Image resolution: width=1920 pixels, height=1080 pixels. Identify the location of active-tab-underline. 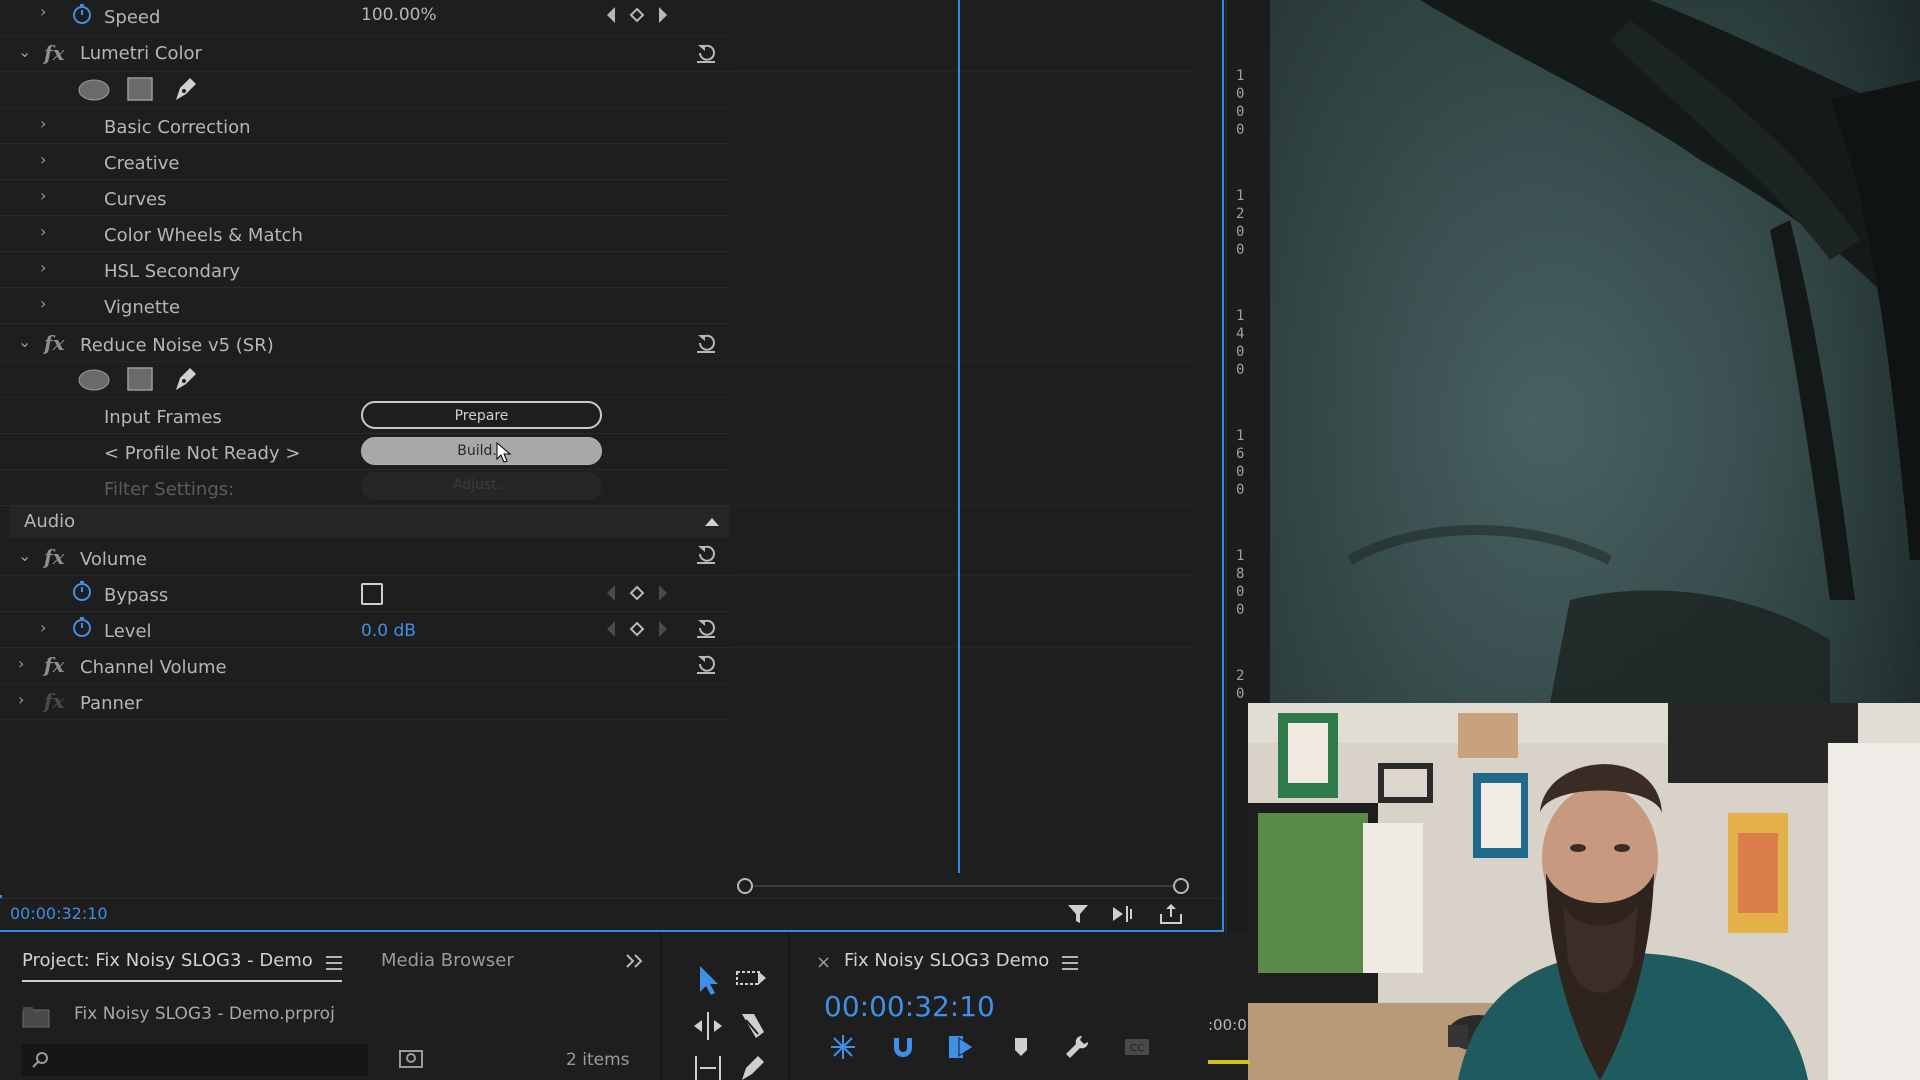
(182, 981).